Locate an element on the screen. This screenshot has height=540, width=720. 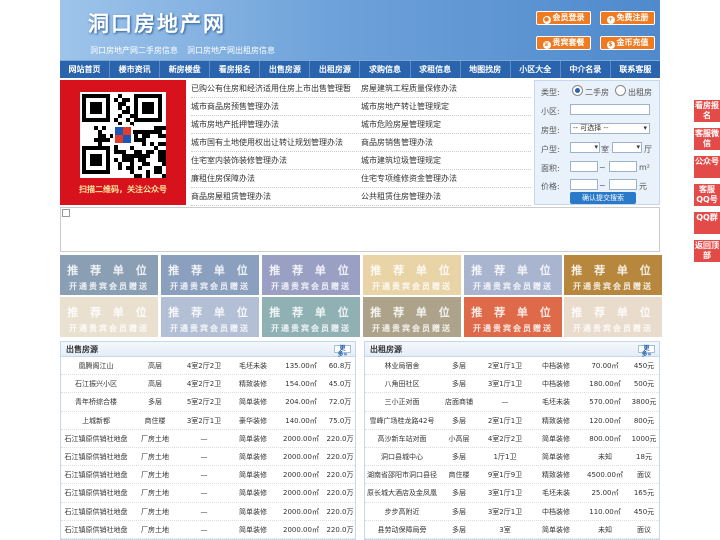
nav-agents: 中介名录 is located at coordinates (586, 69).